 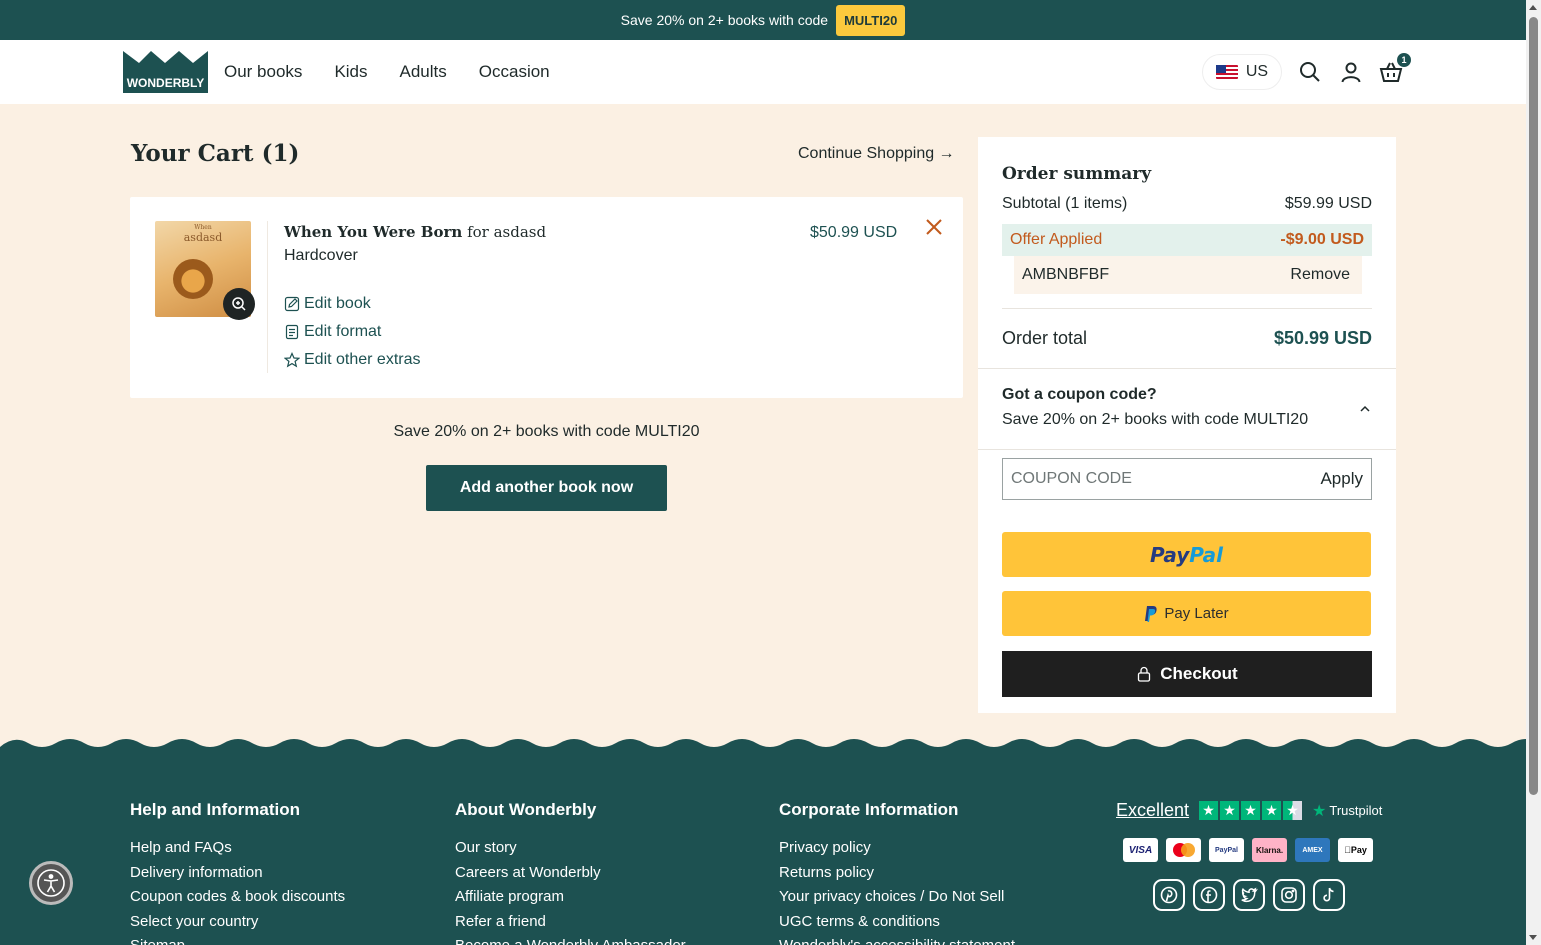 I want to click on half-star-icon: ★, so click(x=1293, y=810).